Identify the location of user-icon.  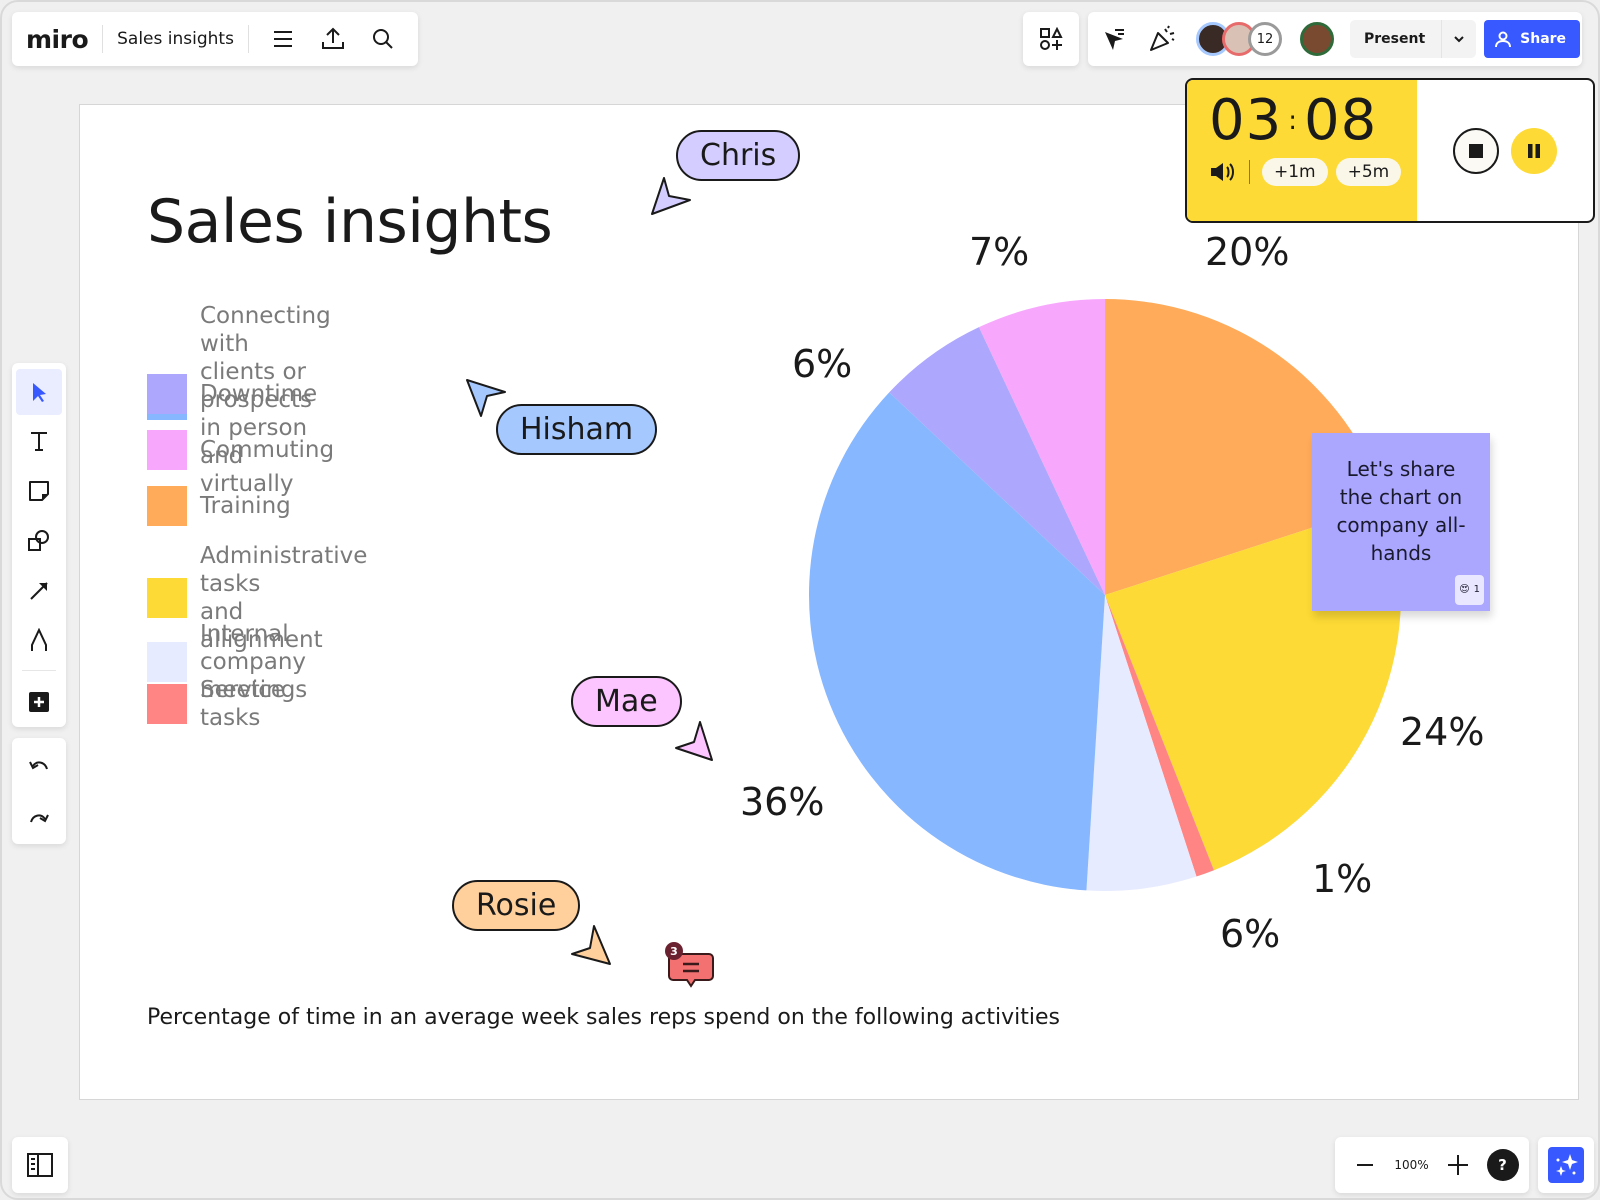
(1503, 39).